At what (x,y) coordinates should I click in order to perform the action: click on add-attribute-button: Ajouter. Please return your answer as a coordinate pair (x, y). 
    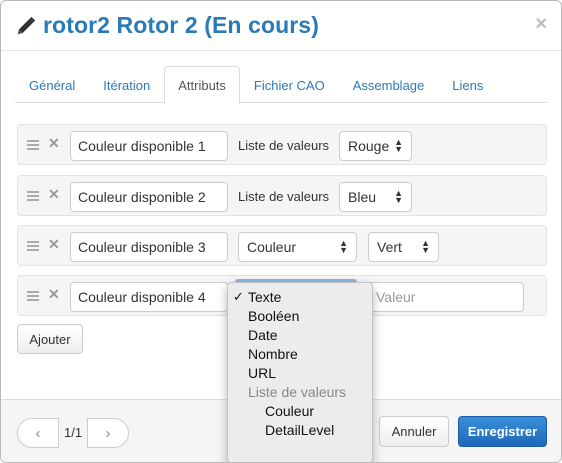
    Looking at the image, I should click on (50, 339).